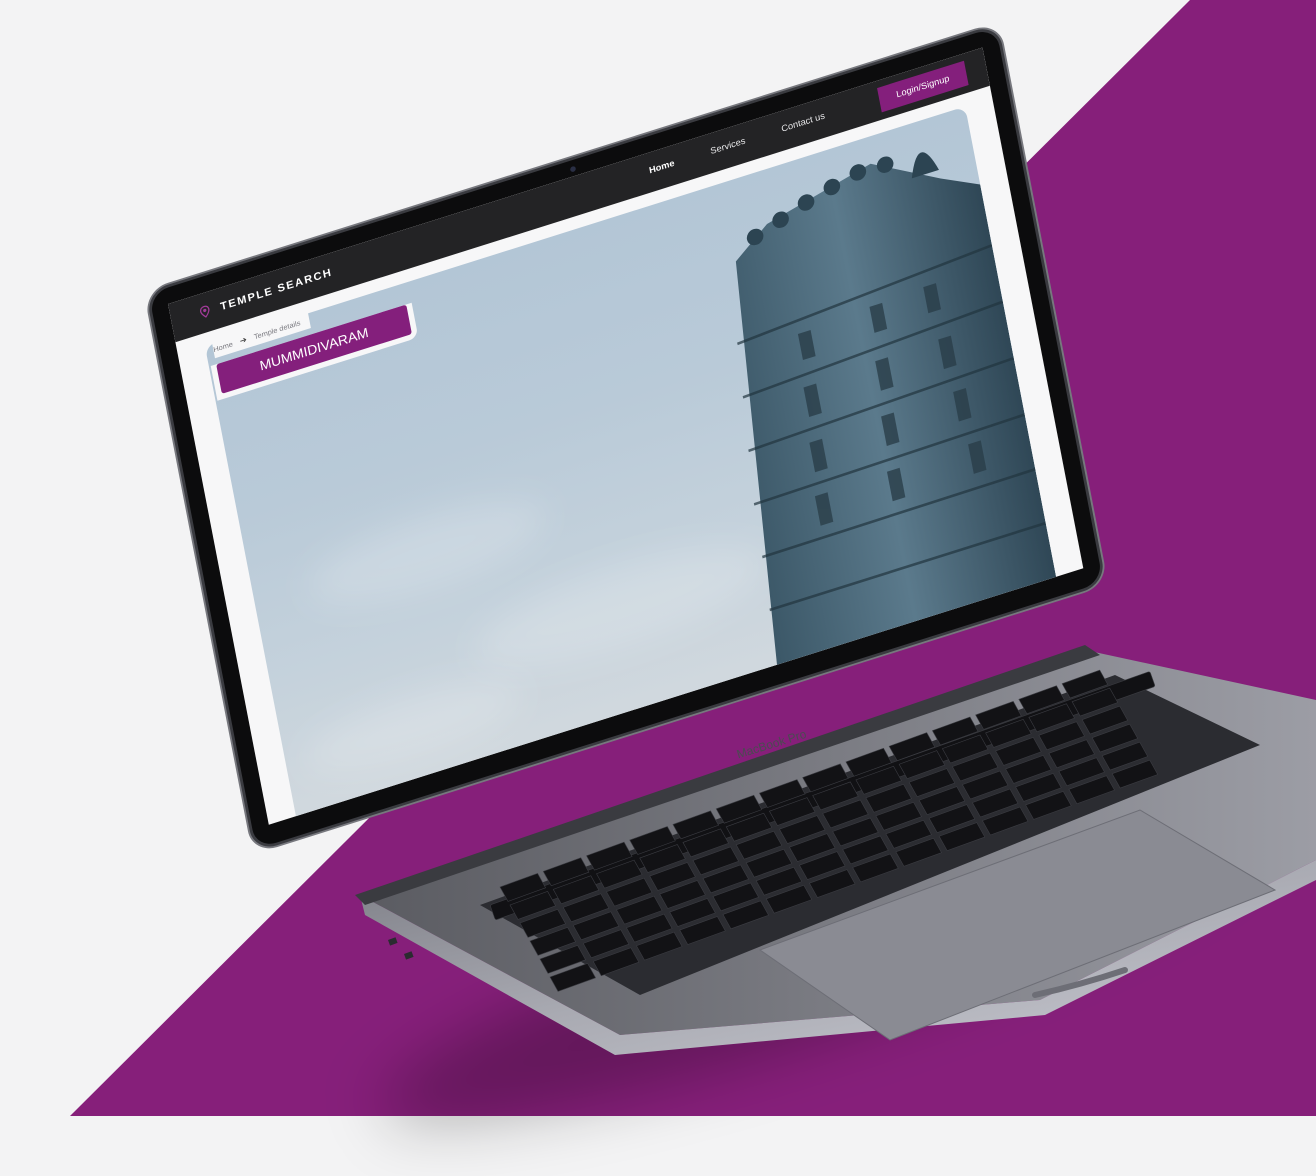 Image resolution: width=1316 pixels, height=1176 pixels. I want to click on location-pin-icon, so click(204, 311).